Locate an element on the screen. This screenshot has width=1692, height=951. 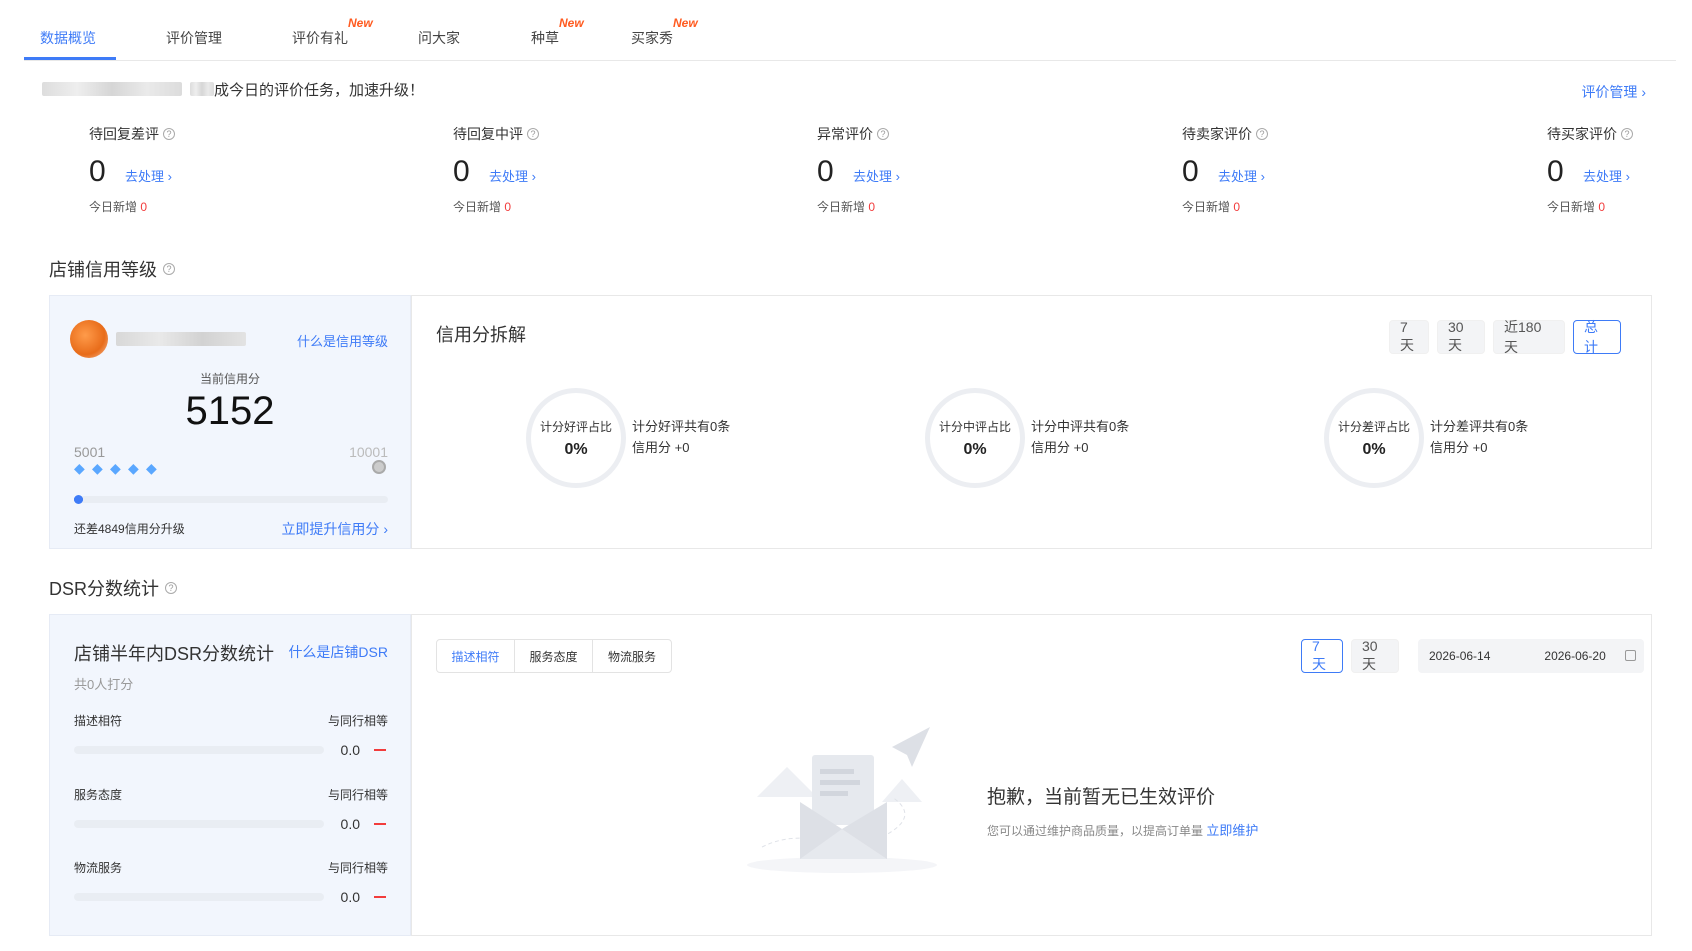
period-30-days: 30天 is located at coordinates (1461, 336).